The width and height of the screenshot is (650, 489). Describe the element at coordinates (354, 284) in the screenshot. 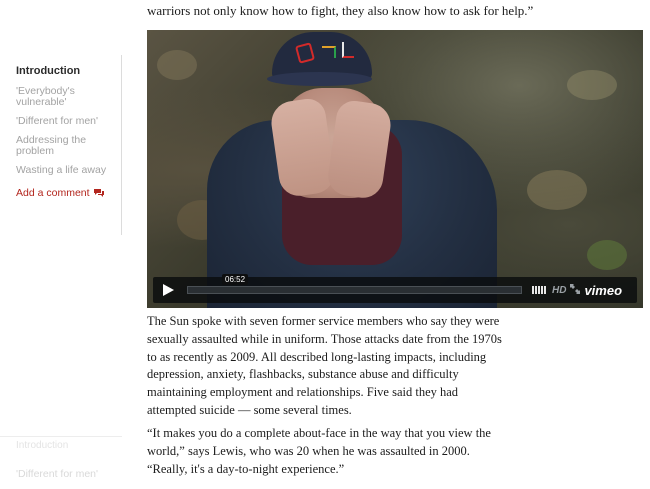

I see `progress-bar: 06:52` at that location.